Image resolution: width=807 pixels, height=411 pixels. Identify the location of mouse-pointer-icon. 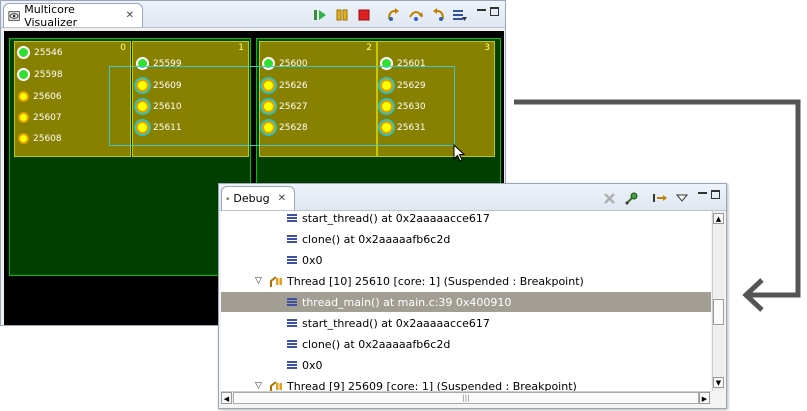
(459, 153).